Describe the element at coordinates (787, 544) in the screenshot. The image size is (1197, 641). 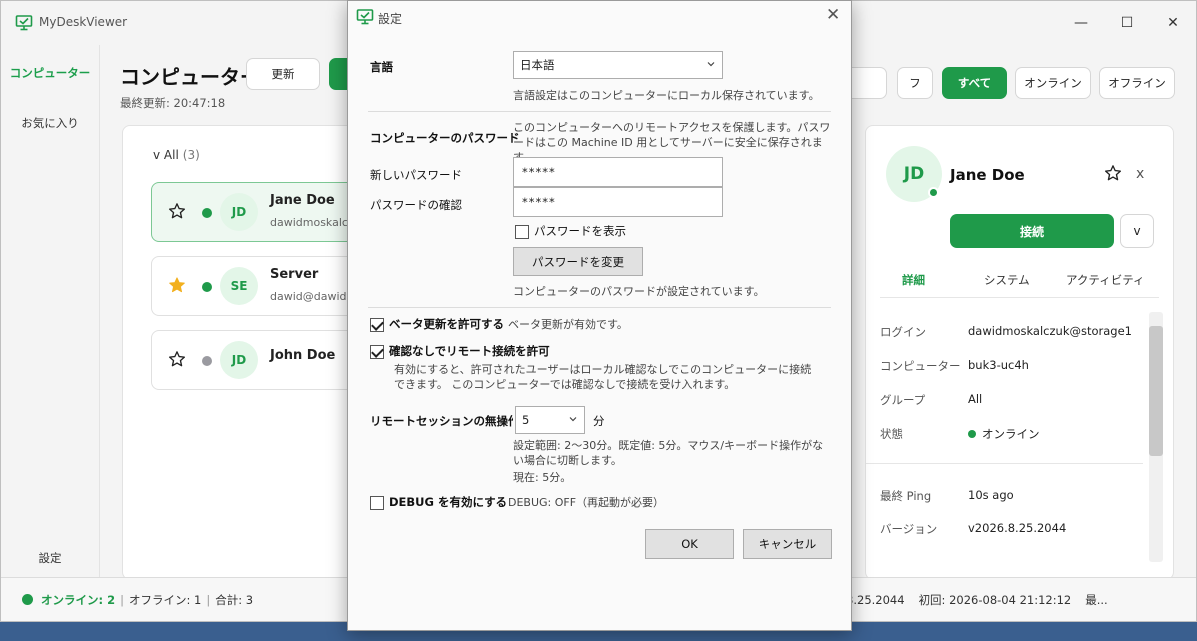
I see `cancel-button: キャンセル` at that location.